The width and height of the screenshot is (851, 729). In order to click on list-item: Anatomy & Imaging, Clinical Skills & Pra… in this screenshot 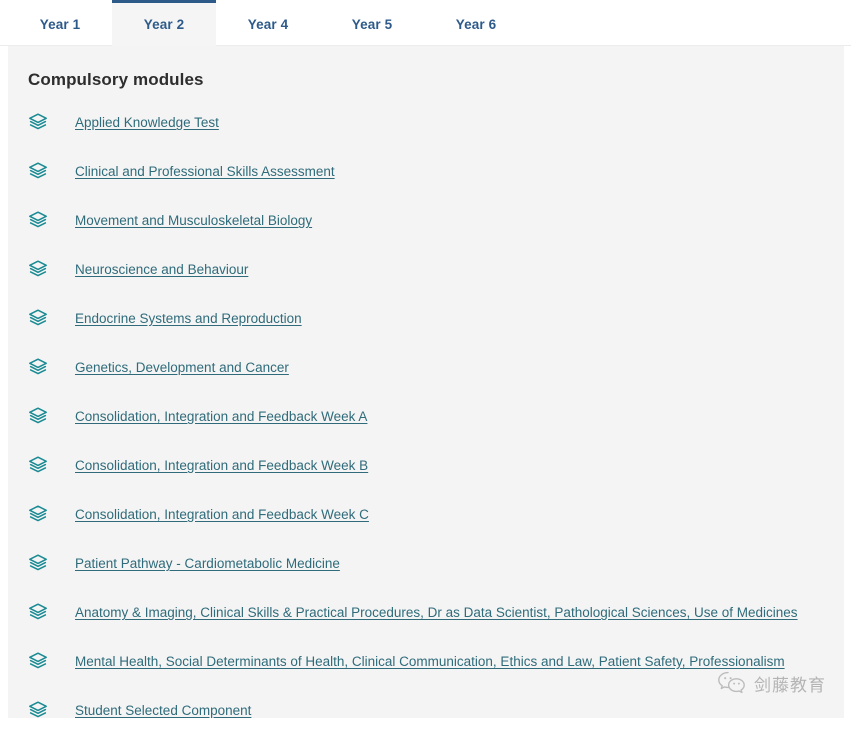, I will do `click(426, 614)`.